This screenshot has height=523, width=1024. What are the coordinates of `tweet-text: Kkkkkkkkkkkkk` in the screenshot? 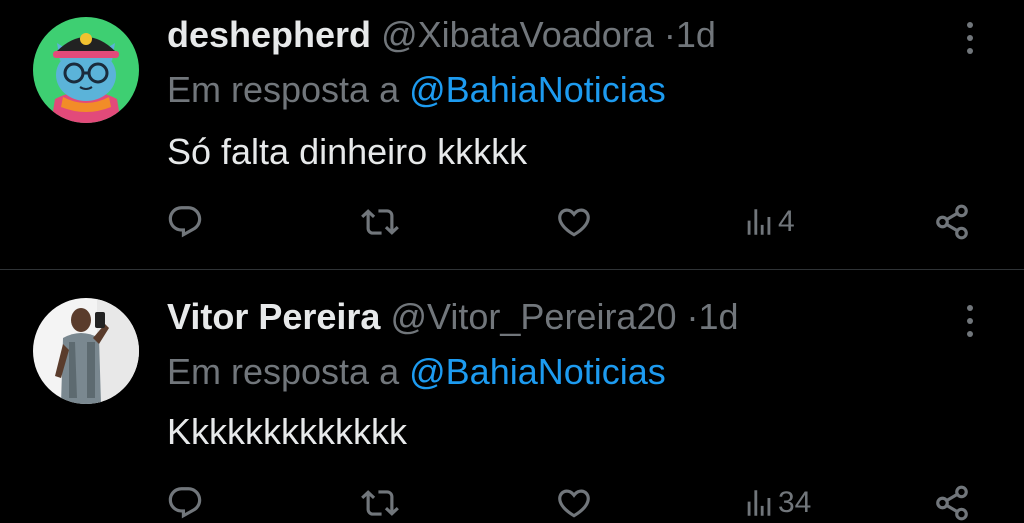 It's located at (287, 431).